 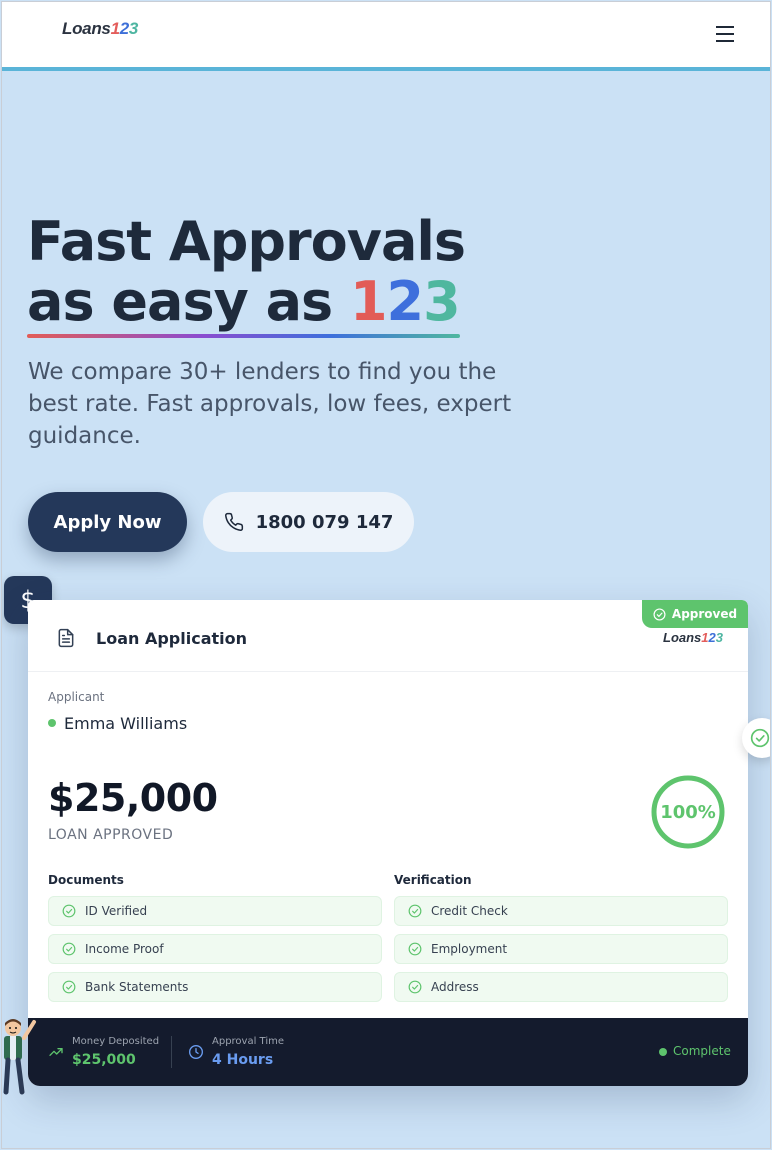 What do you see at coordinates (469, 949) in the screenshot?
I see `verification-item-label: Employment` at bounding box center [469, 949].